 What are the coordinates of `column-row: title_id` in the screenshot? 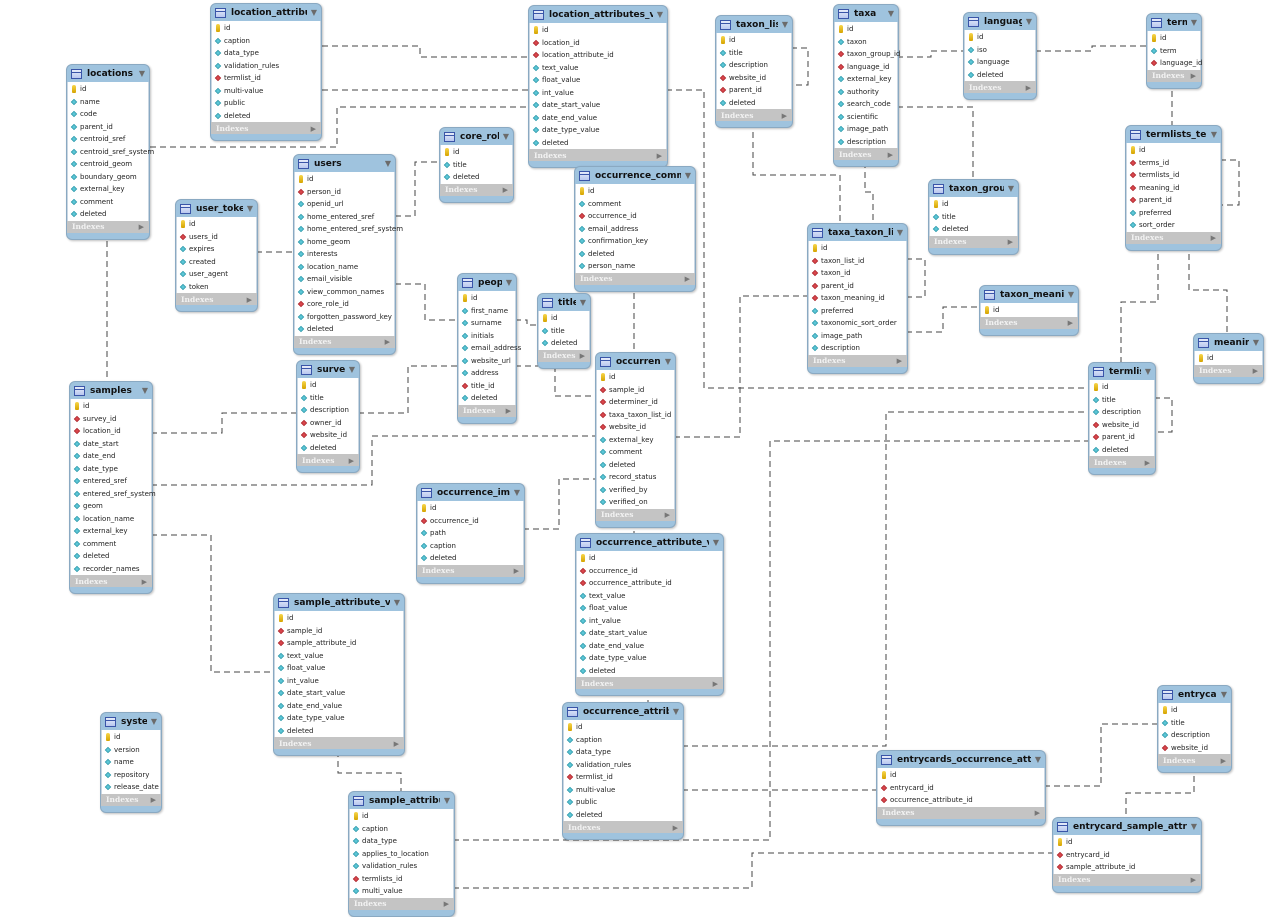 It's located at (487, 386).